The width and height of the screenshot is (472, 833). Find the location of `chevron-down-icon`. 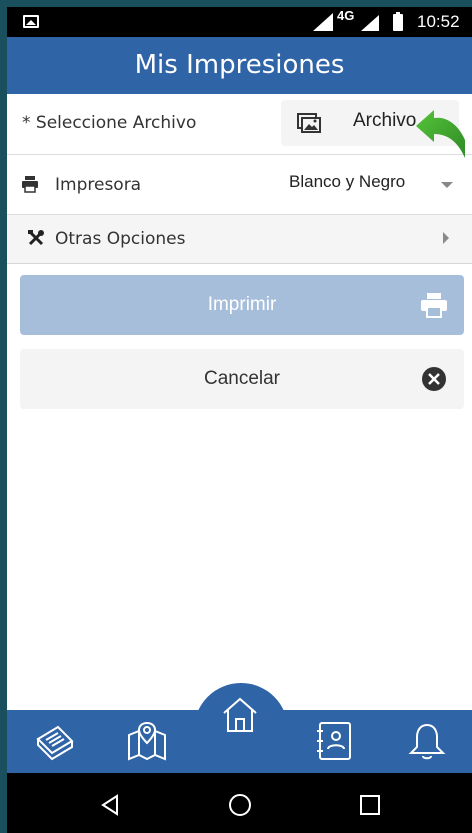

chevron-down-icon is located at coordinates (447, 185).